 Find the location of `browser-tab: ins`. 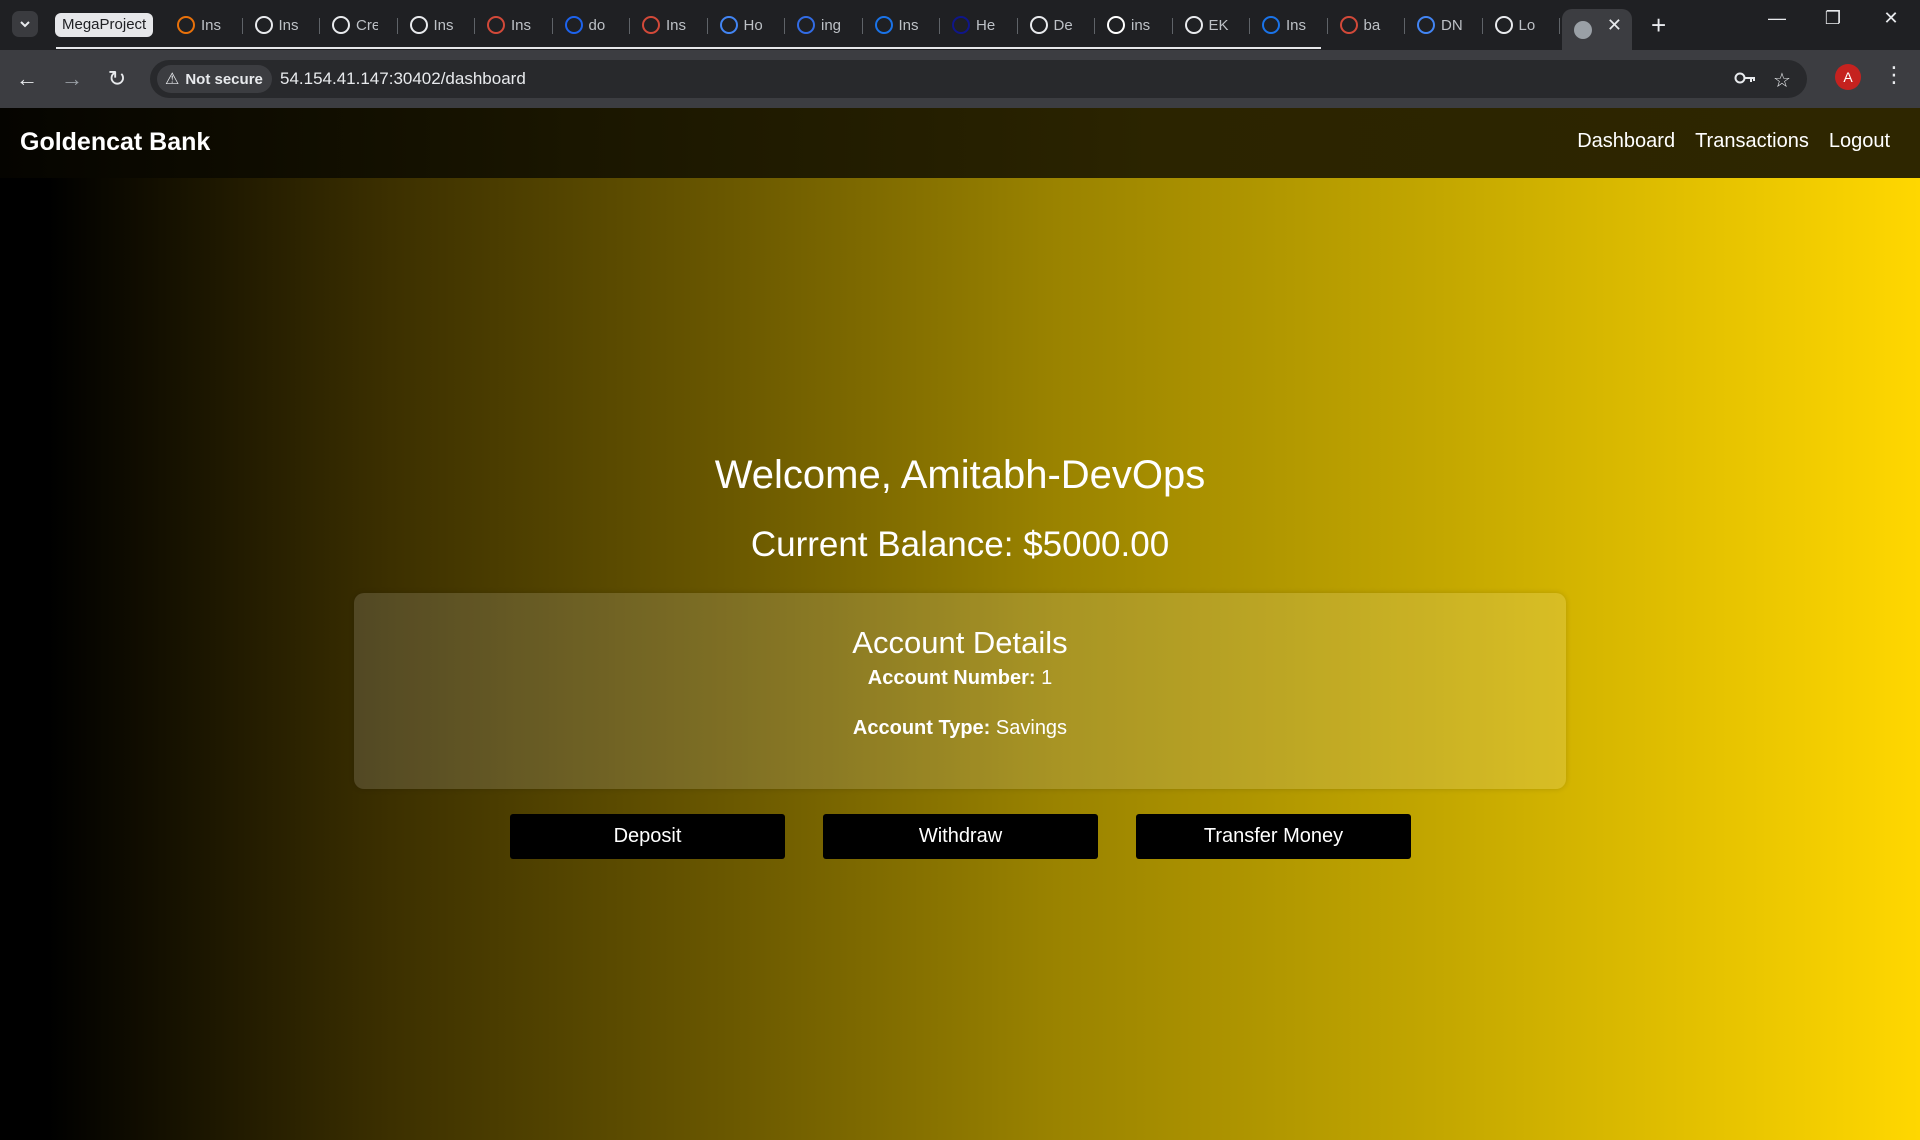

browser-tab: ins is located at coordinates (1134, 25).